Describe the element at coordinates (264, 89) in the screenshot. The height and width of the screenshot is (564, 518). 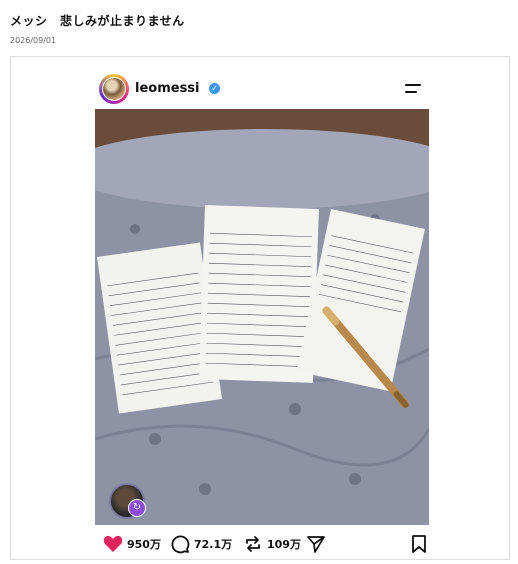
I see `post-header: leomessi ✓` at that location.